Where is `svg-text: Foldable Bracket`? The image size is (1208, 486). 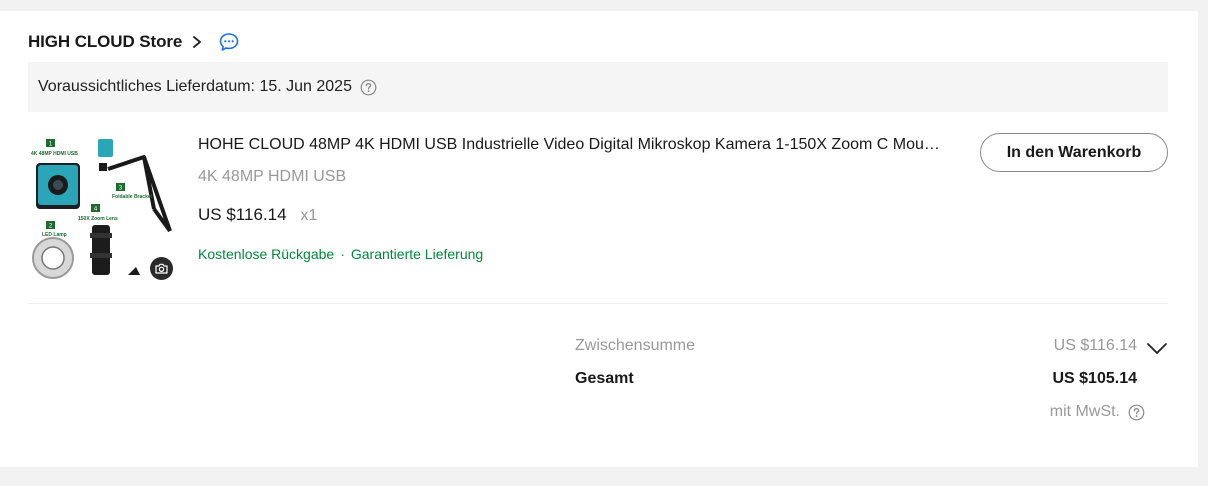
svg-text: Foldable Bracket is located at coordinates (132, 197).